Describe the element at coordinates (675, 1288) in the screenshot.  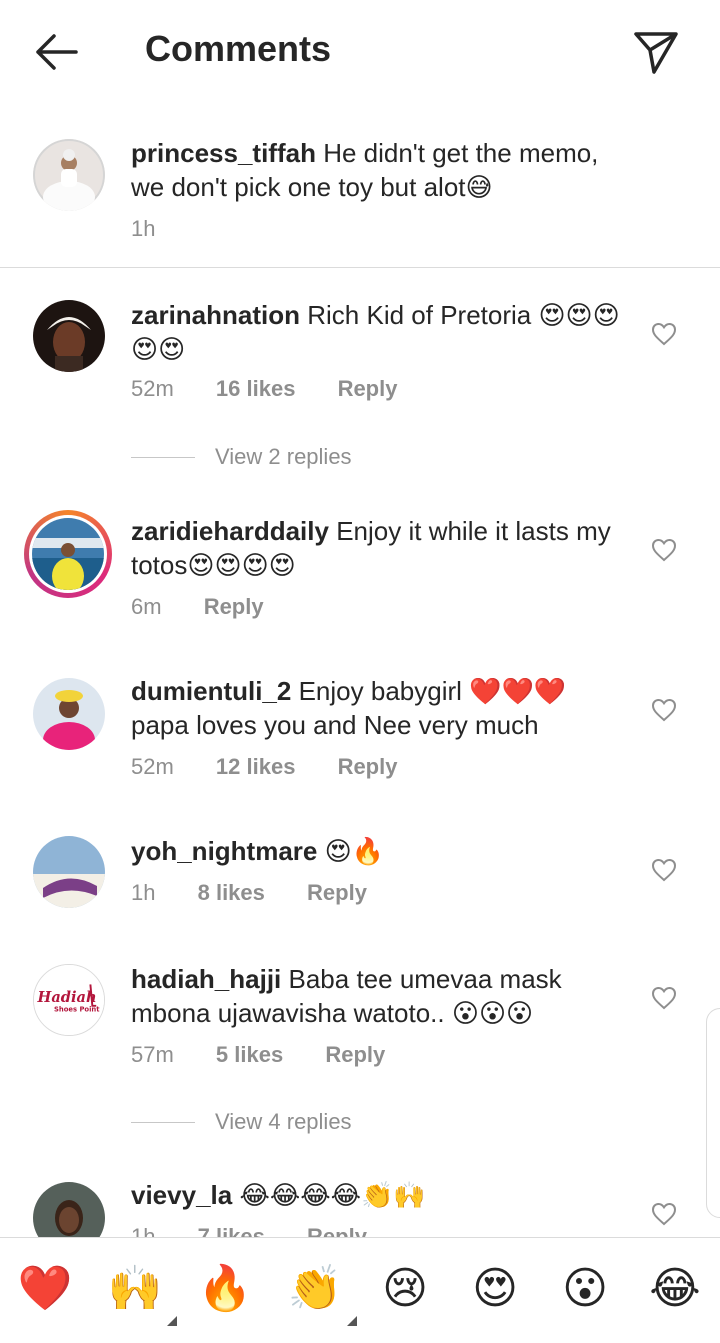
I see `reaction-laughing-button: 😂` at that location.